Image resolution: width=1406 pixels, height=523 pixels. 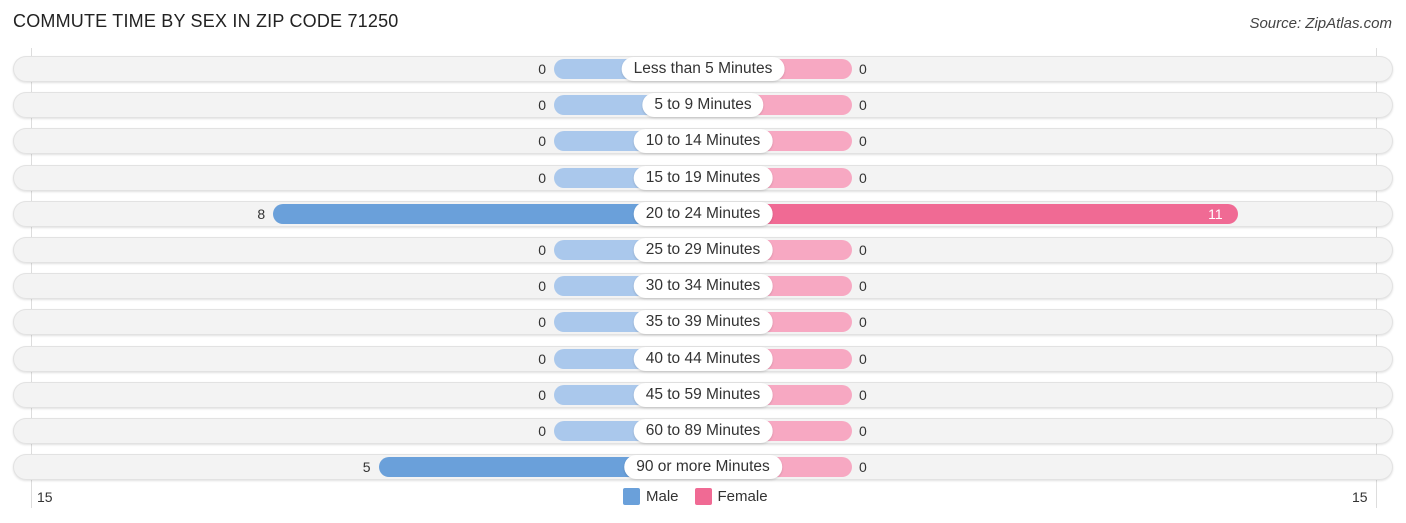 What do you see at coordinates (631, 496) in the screenshot?
I see `legend-swatch-male` at bounding box center [631, 496].